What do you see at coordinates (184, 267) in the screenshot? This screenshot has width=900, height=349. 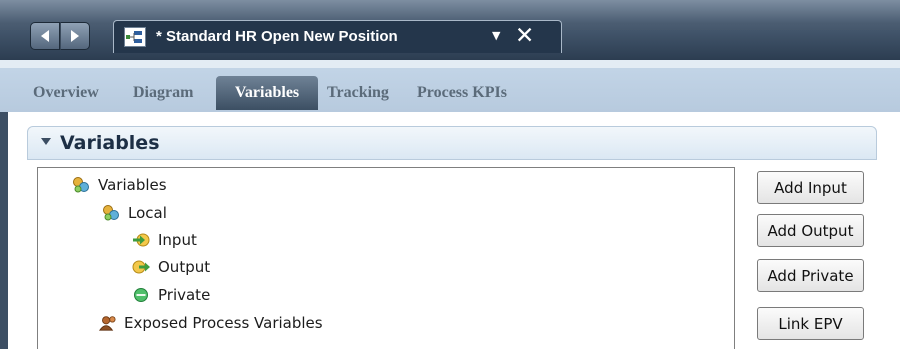 I see `tree-node-label: Output` at bounding box center [184, 267].